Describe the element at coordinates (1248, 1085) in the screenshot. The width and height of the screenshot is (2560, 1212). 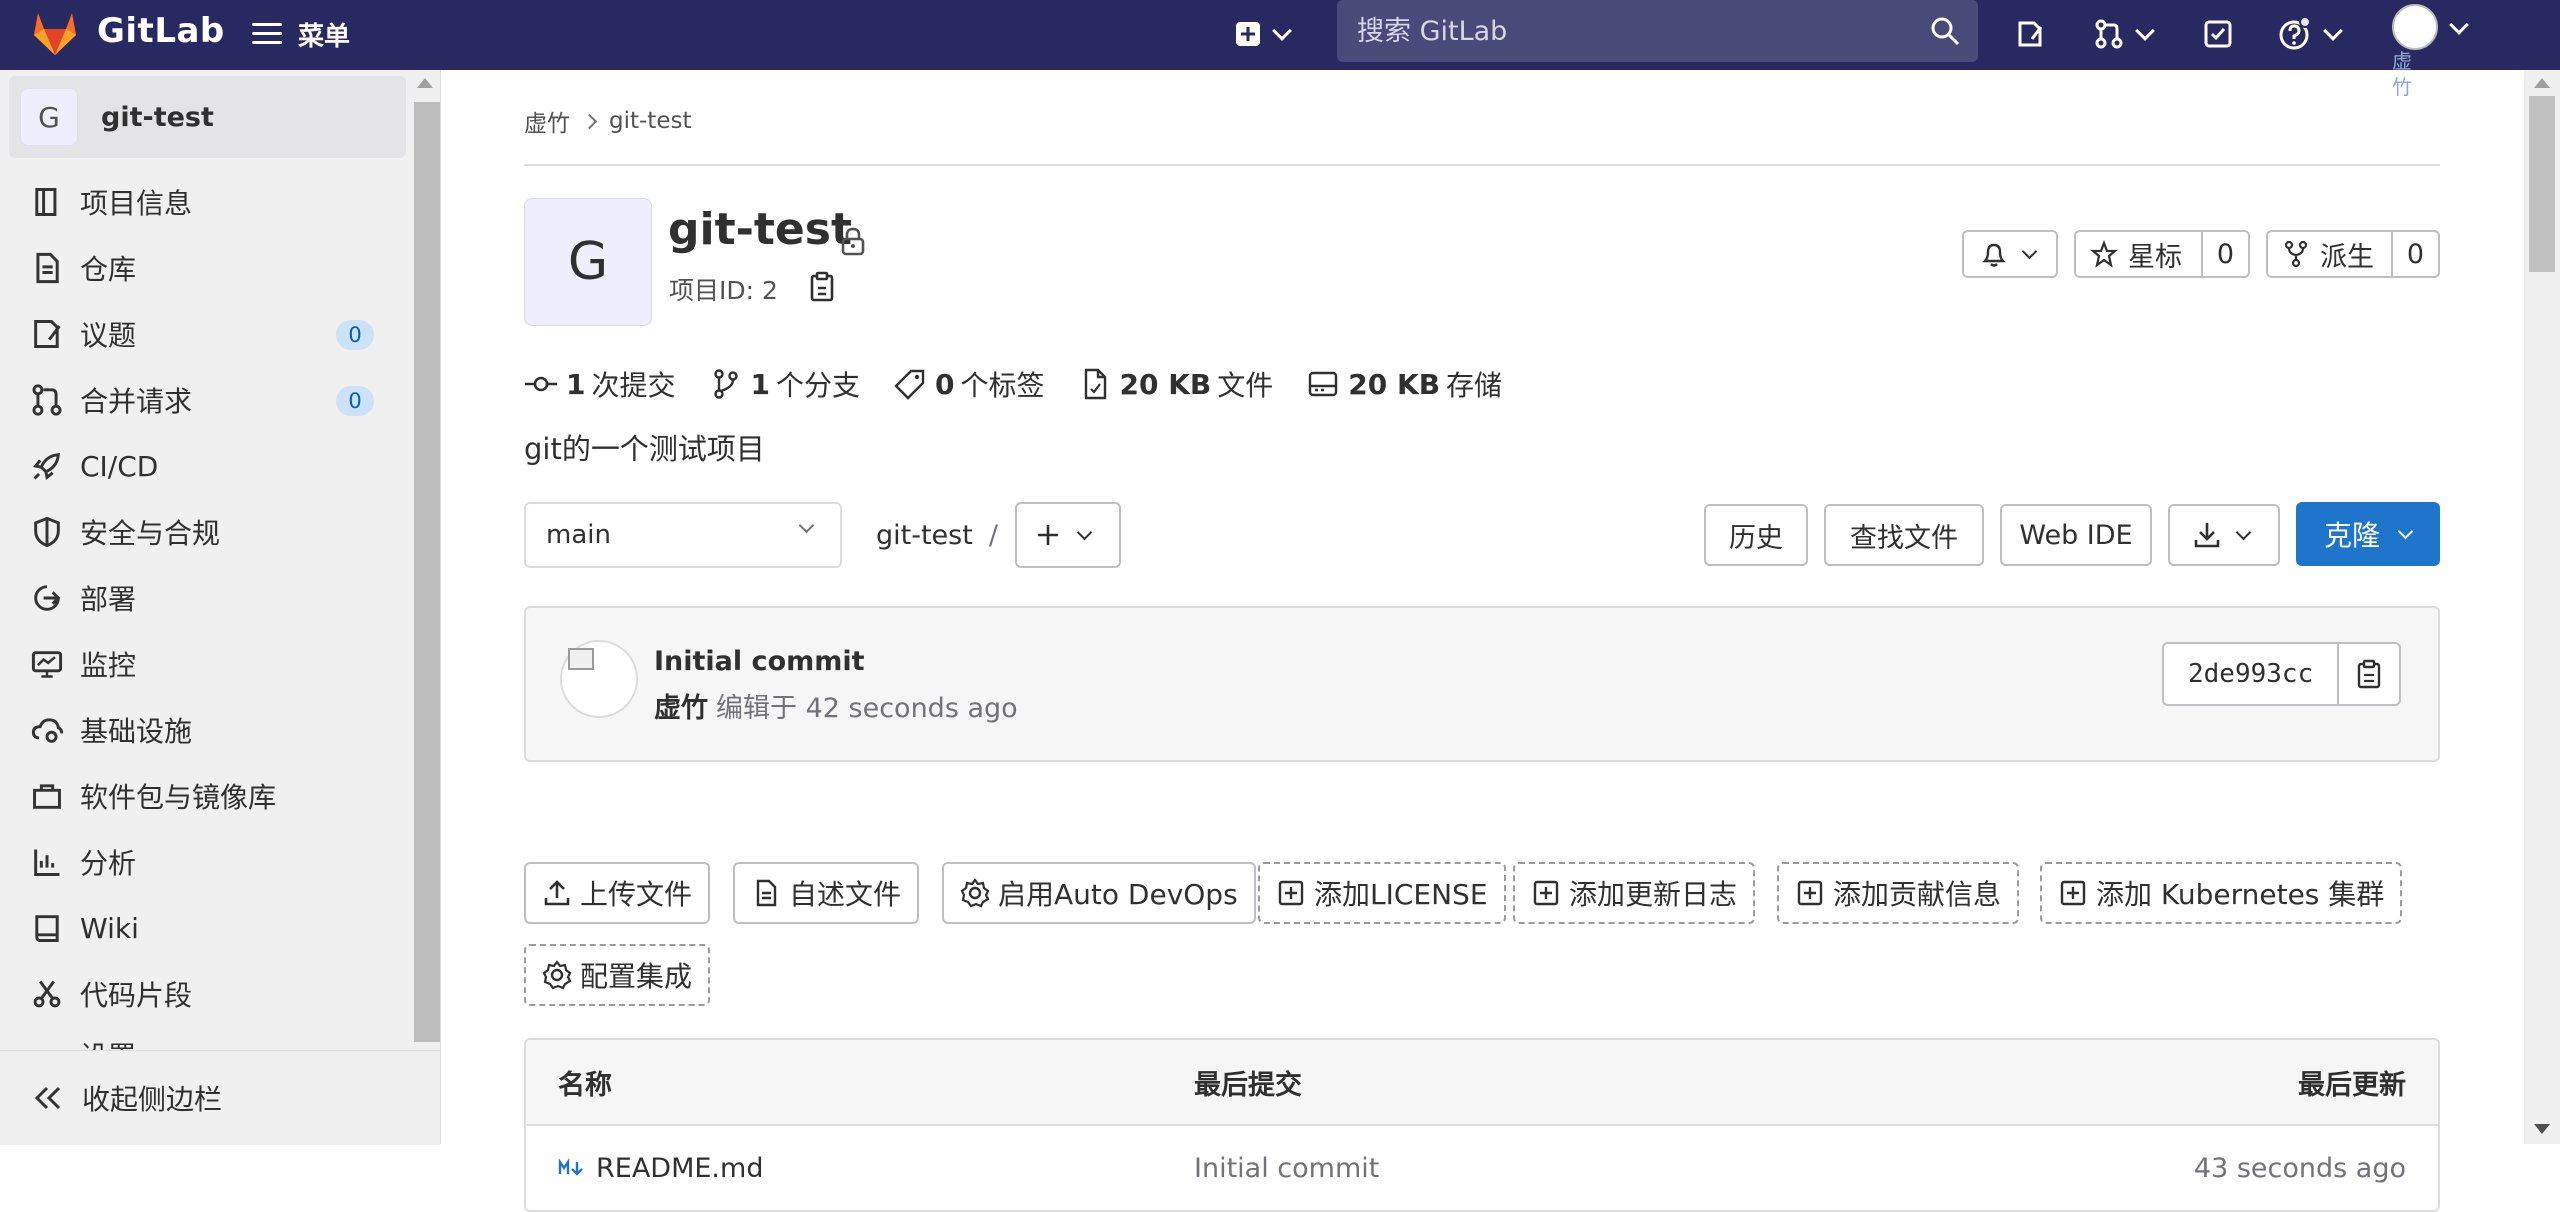
I see `column-header-last-commit: 最后提交` at that location.